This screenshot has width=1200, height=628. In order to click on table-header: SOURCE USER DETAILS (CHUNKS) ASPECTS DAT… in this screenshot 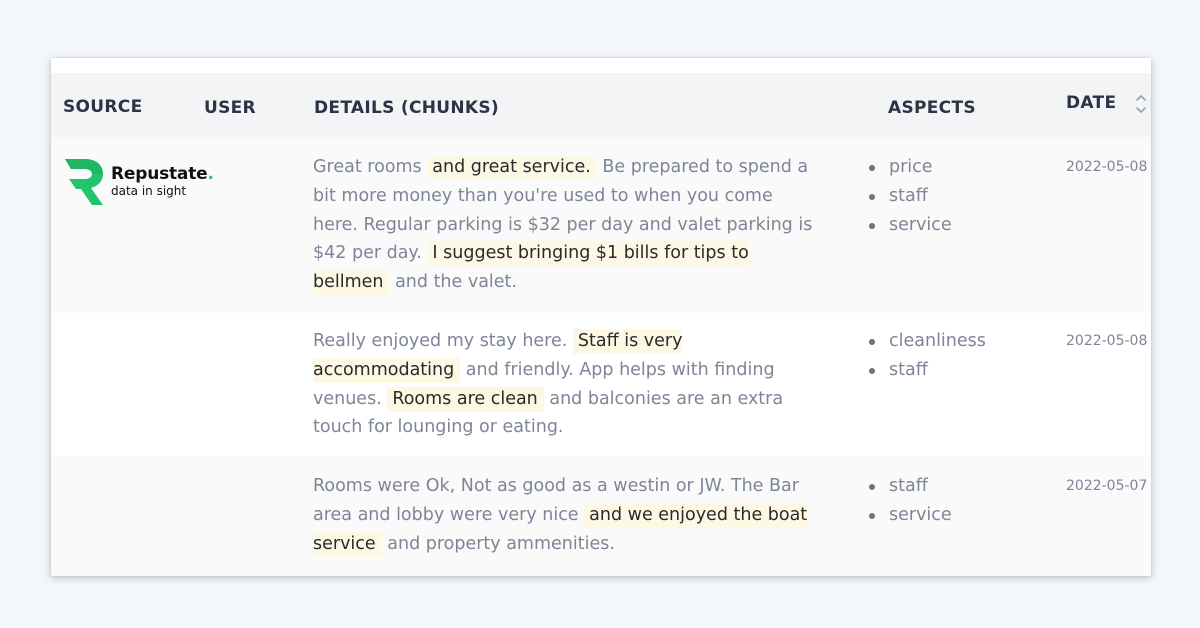, I will do `click(601, 105)`.